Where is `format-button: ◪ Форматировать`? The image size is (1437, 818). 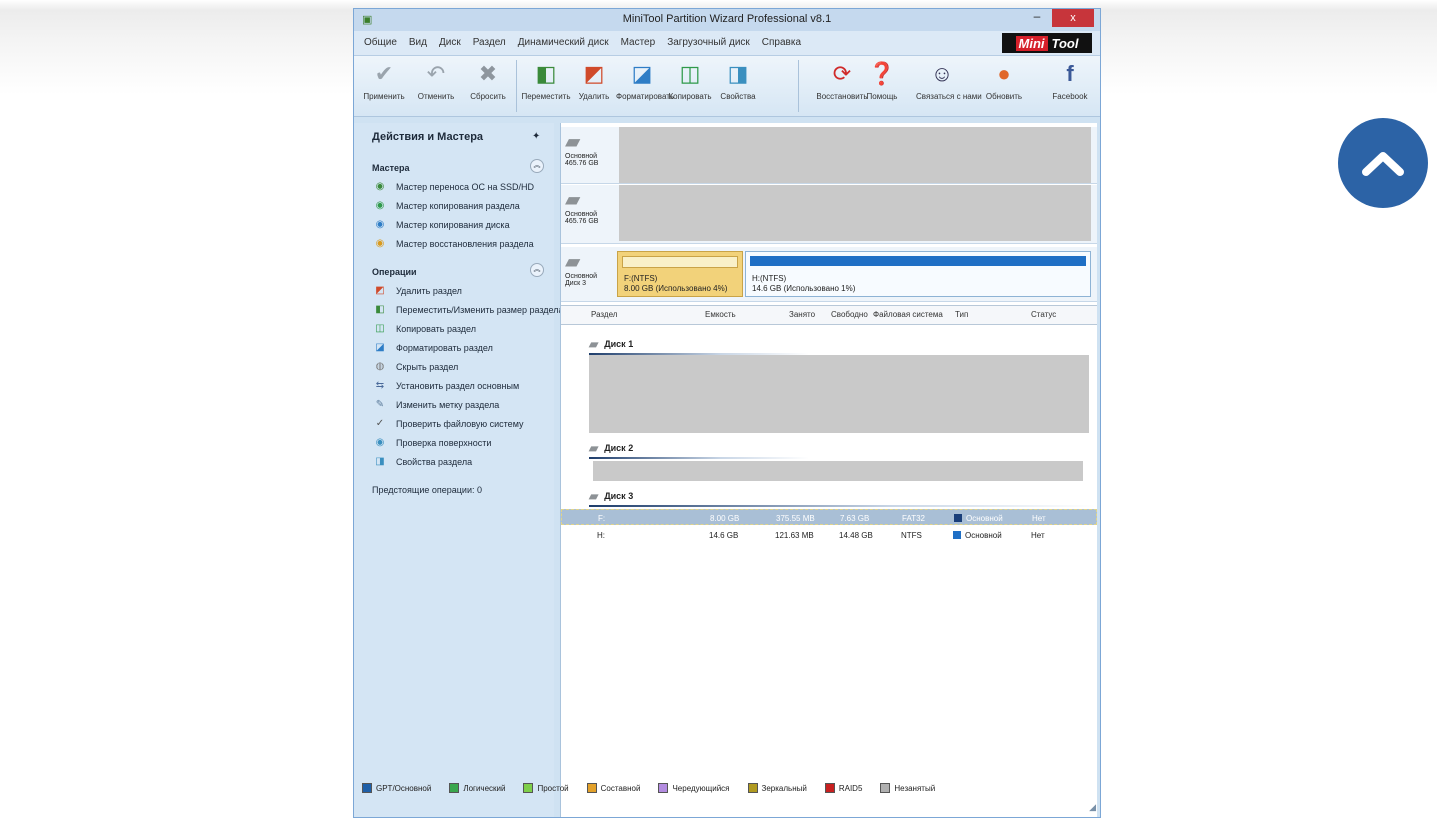
format-button: ◪ Форматировать is located at coordinates (645, 80).